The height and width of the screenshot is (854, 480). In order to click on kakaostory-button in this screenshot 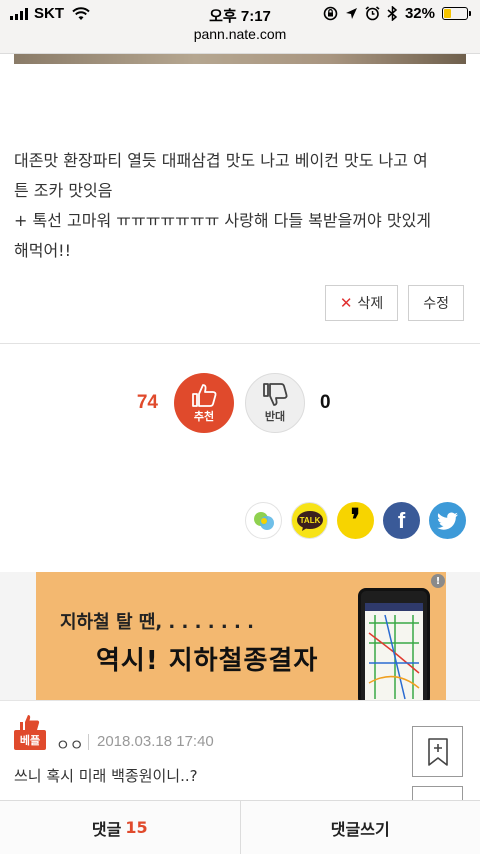, I will do `click(263, 520)`.